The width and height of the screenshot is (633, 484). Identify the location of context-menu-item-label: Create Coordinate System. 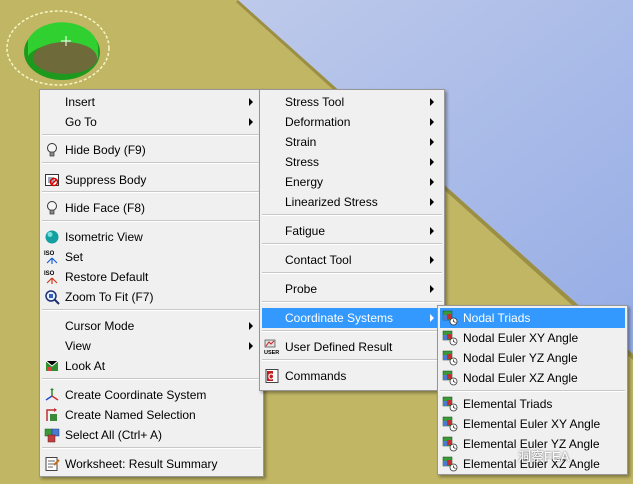
(136, 395).